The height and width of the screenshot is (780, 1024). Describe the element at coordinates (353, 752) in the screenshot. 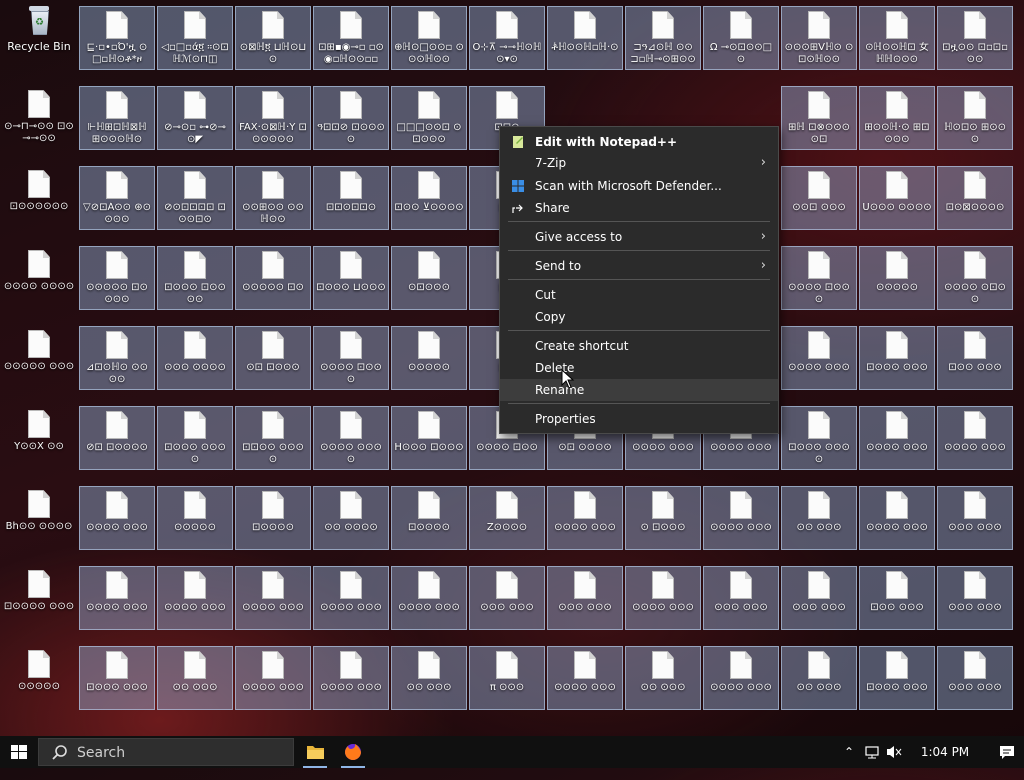

I see `firefox-button` at that location.